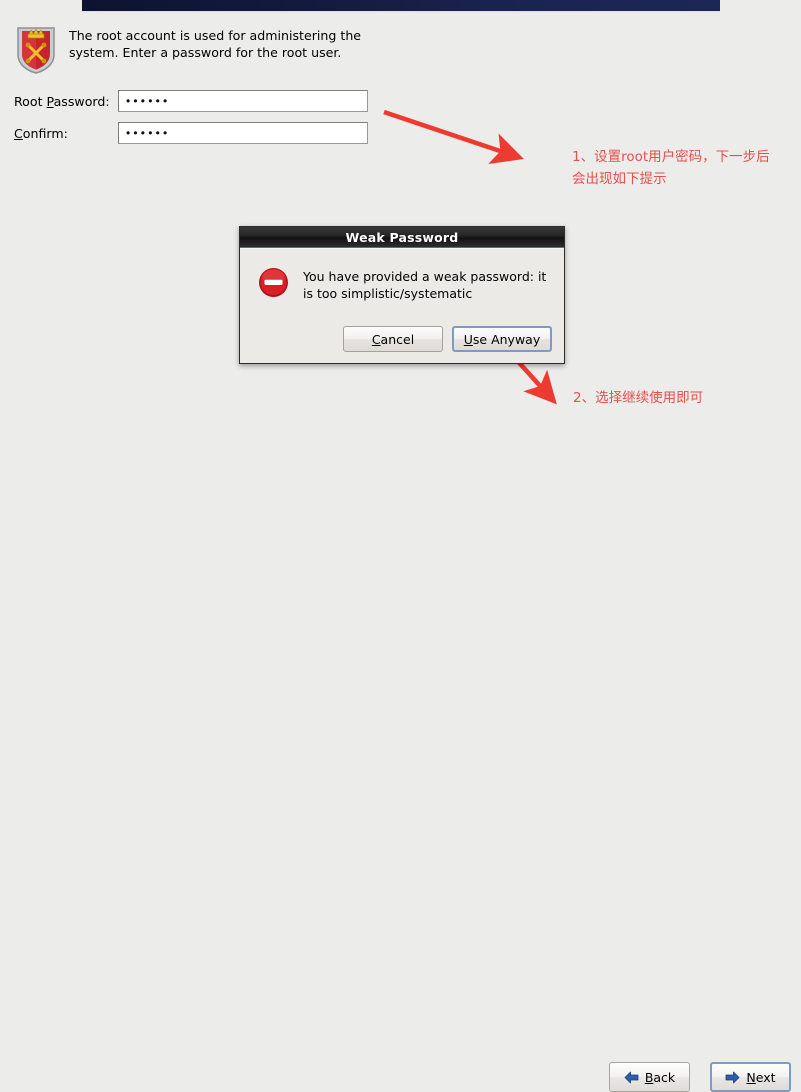 This screenshot has height=1092, width=801. I want to click on cancel-button: Cancel, so click(393, 339).